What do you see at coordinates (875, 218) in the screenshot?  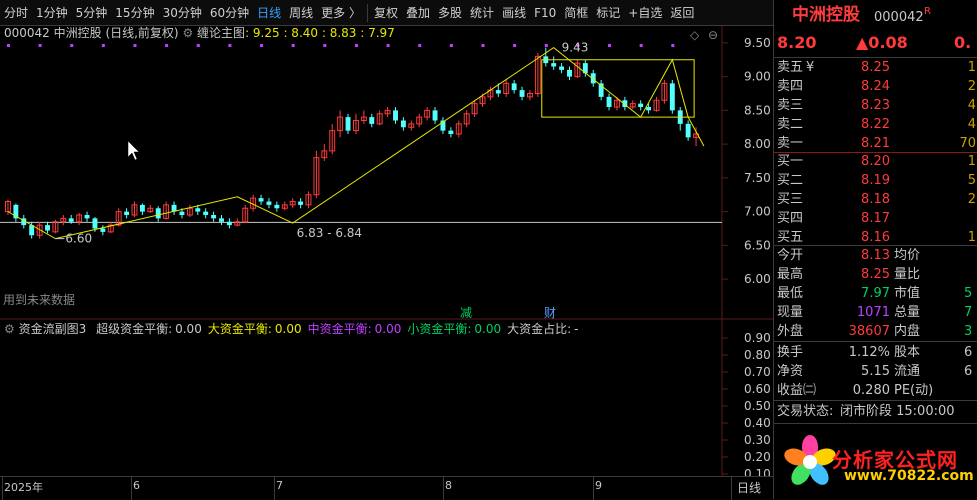 I see `bid-row: 买四 8.17` at bounding box center [875, 218].